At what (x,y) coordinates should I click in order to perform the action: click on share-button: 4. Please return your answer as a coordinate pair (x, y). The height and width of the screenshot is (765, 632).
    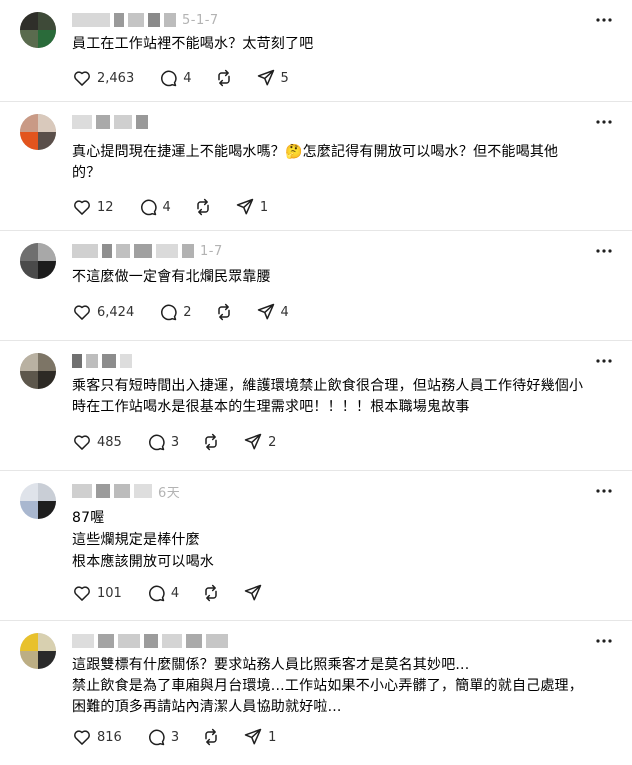
    Looking at the image, I should click on (272, 312).